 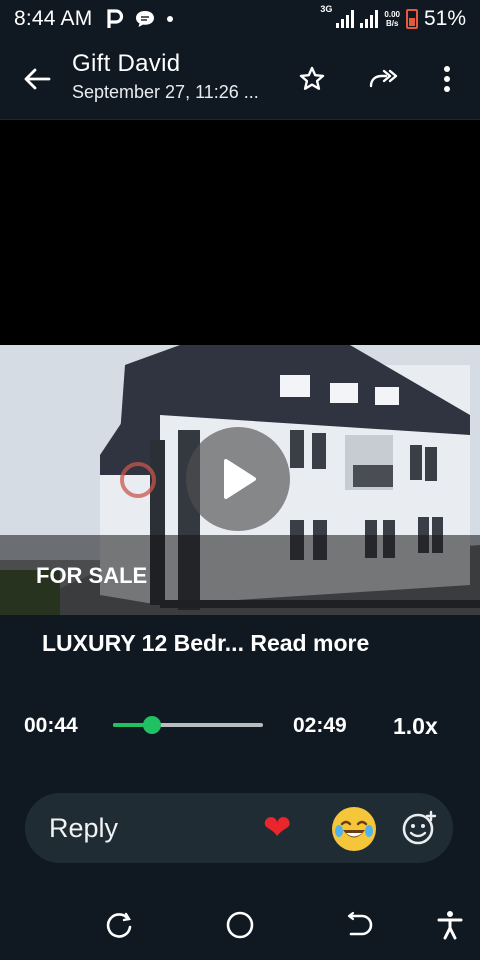 I want to click on star-icon, so click(x=312, y=78).